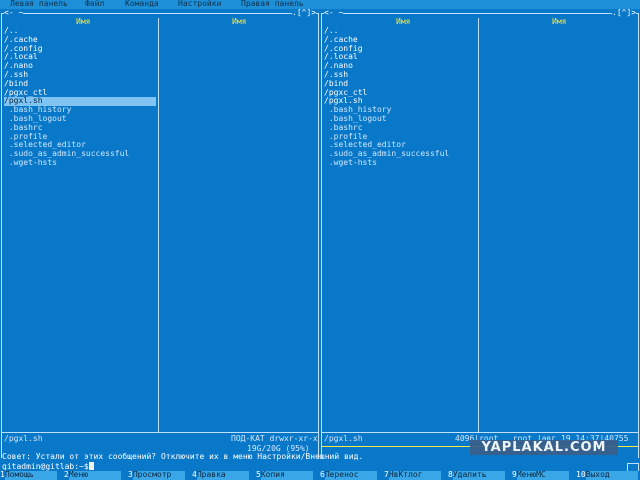 The image size is (640, 480). I want to click on left-panel-col2-header: Имя, so click(239, 22).